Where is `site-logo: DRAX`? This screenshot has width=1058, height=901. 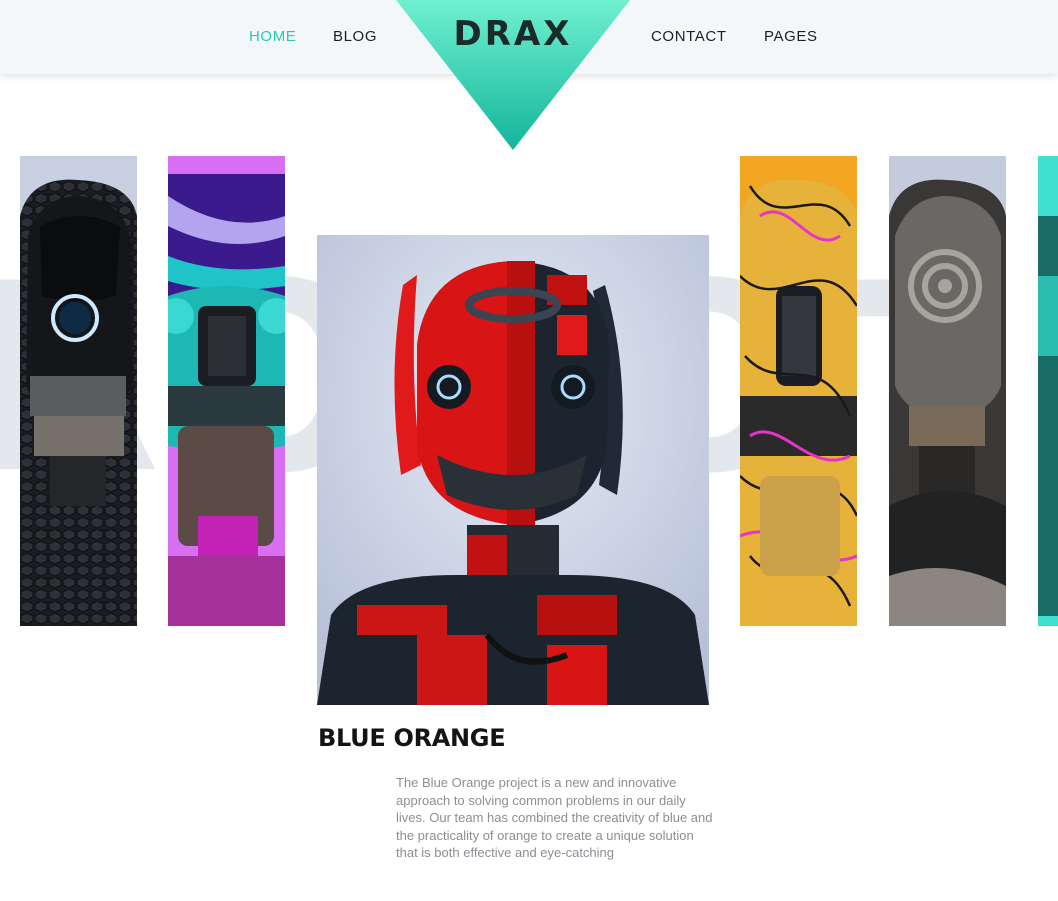
site-logo: DRAX is located at coordinates (513, 75).